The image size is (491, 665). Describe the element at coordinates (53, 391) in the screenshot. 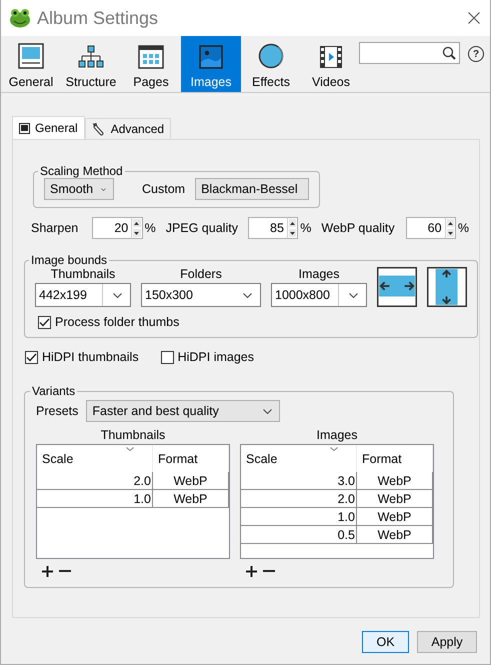

I see `group-title: Variants` at that location.